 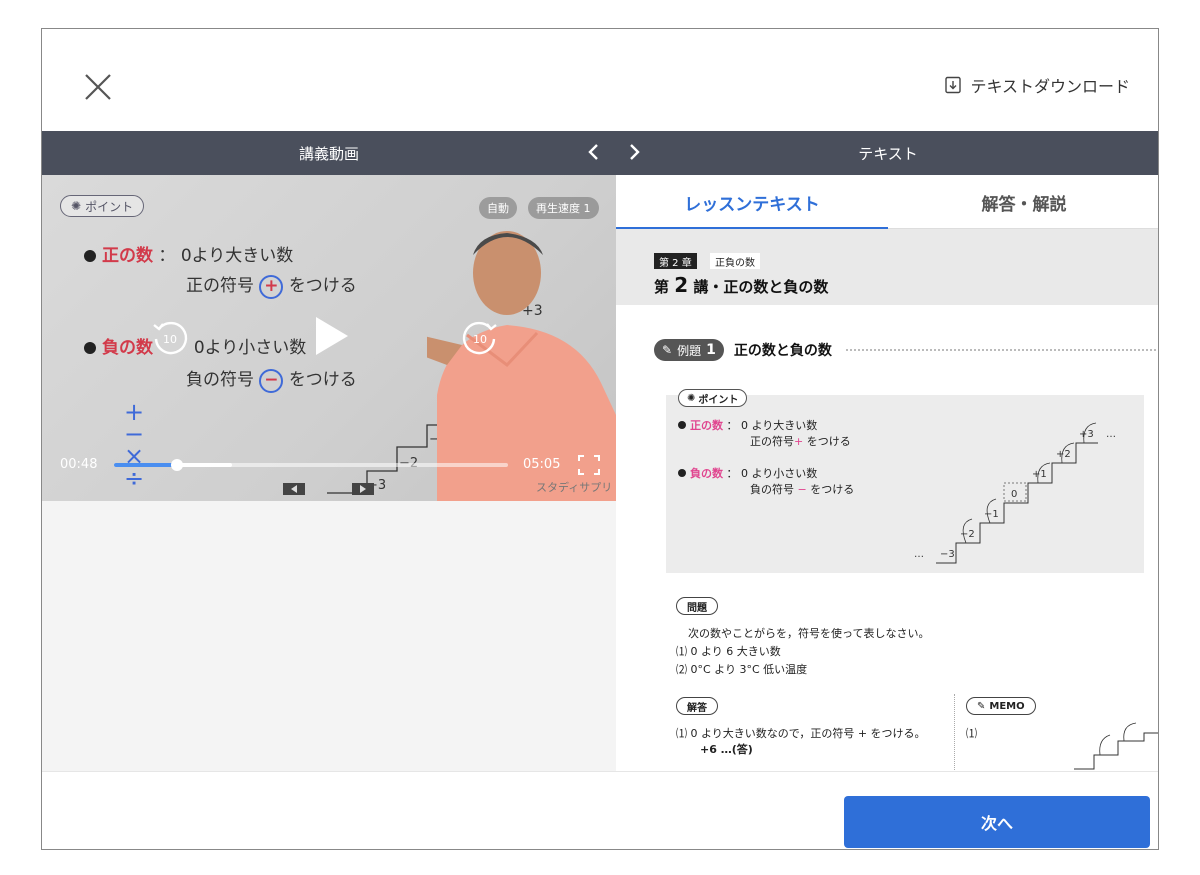 I want to click on point-stairs-diagram: +3 … +2 +1 0 −1 −2 … −3, so click(x=1015, y=493).